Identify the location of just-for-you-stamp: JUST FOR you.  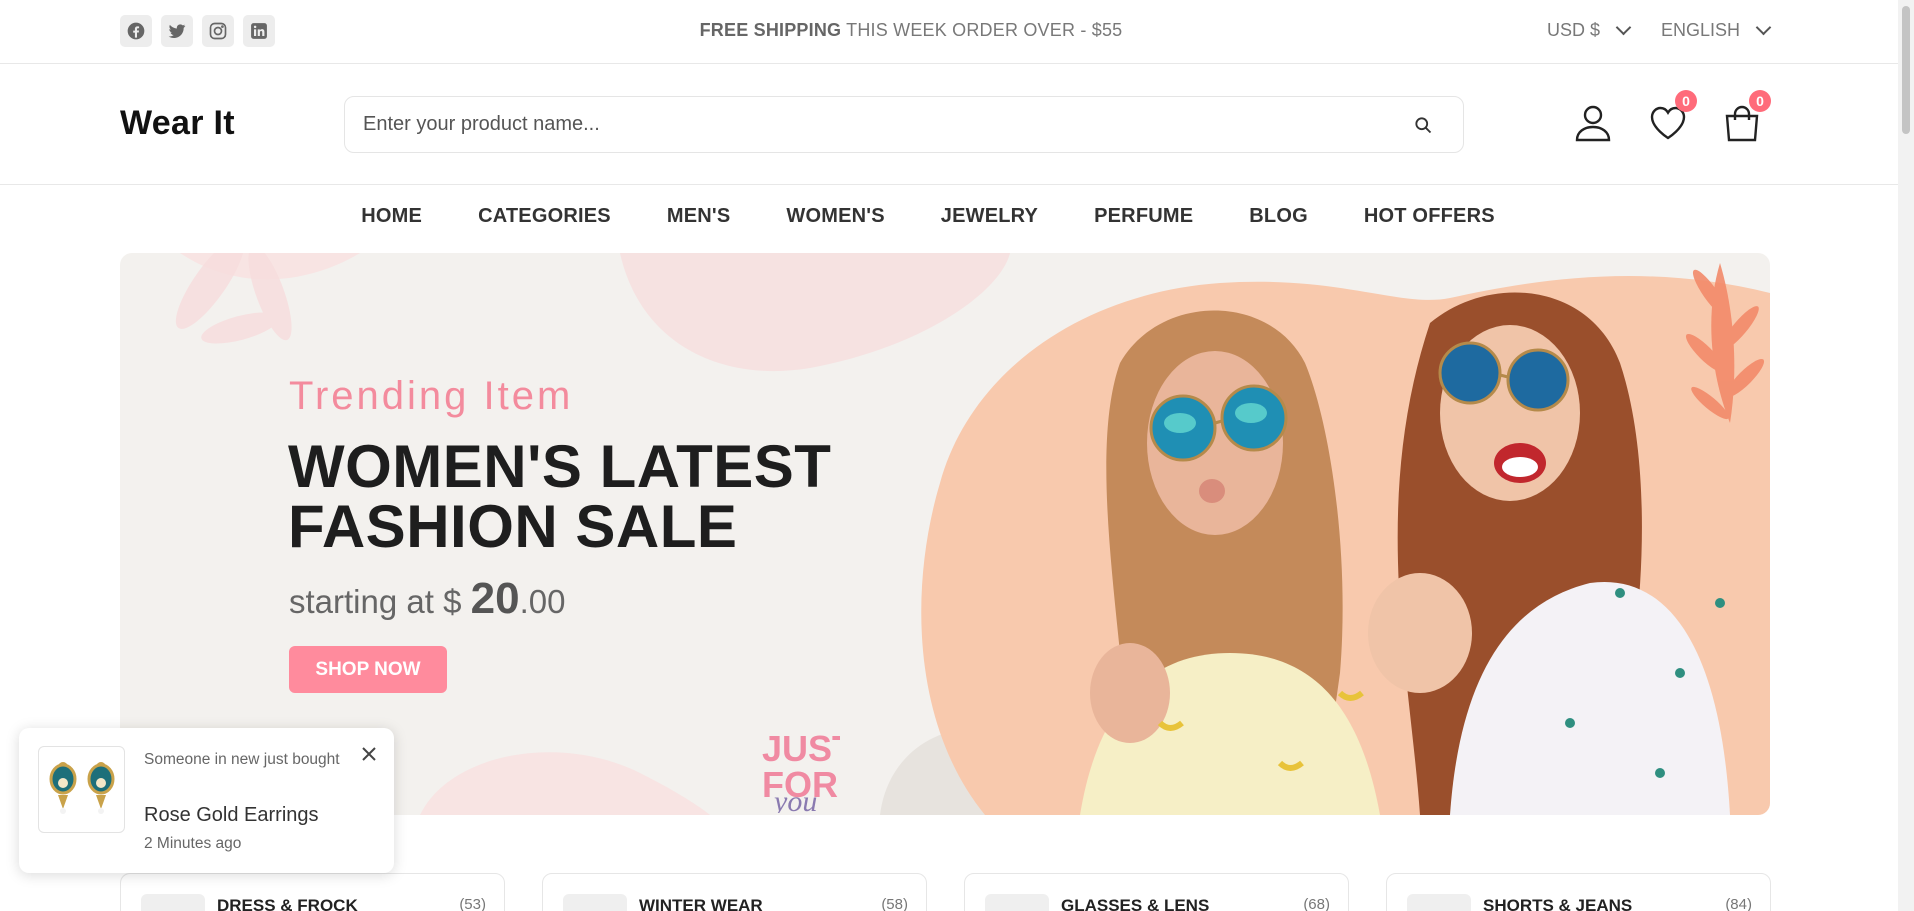
(801, 770).